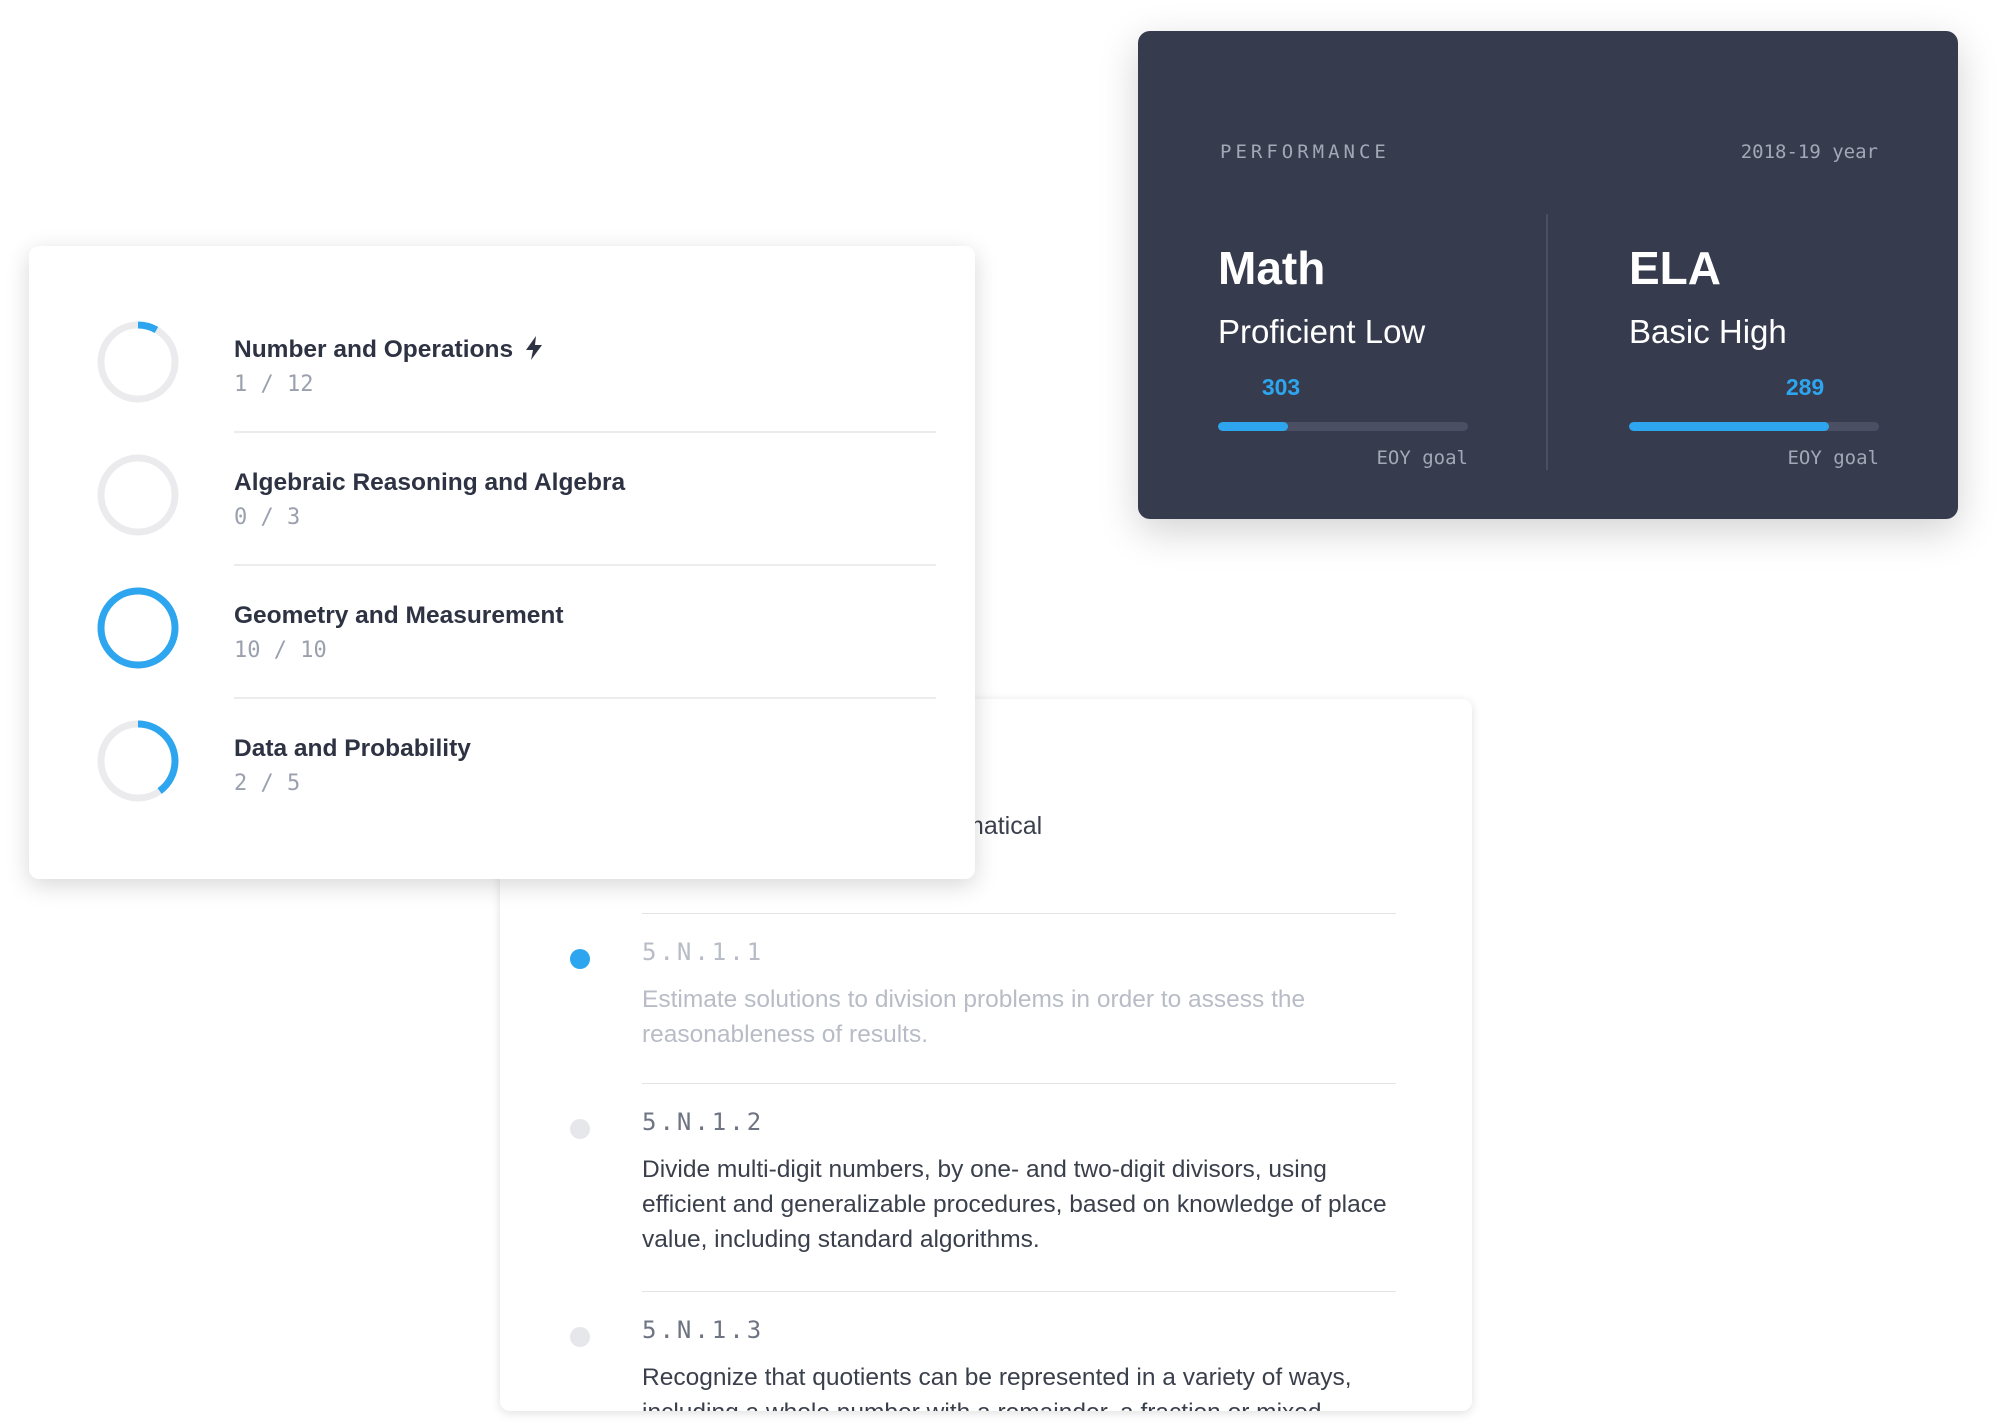 This screenshot has height=1428, width=2000. Describe the element at coordinates (399, 615) in the screenshot. I see `domain-title: Geometry and Measurement` at that location.